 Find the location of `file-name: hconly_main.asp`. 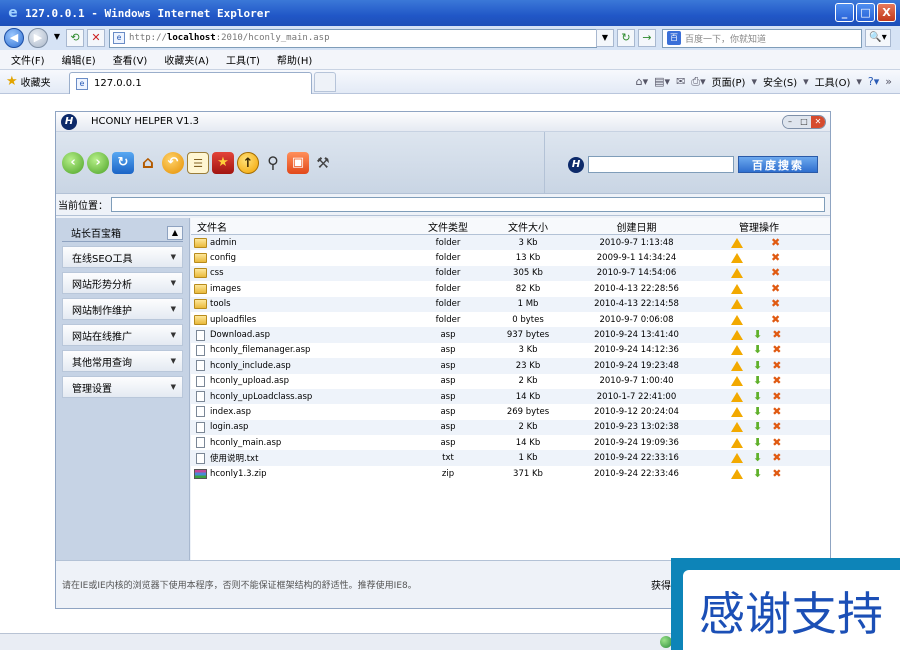

file-name: hconly_main.asp is located at coordinates (245, 443).